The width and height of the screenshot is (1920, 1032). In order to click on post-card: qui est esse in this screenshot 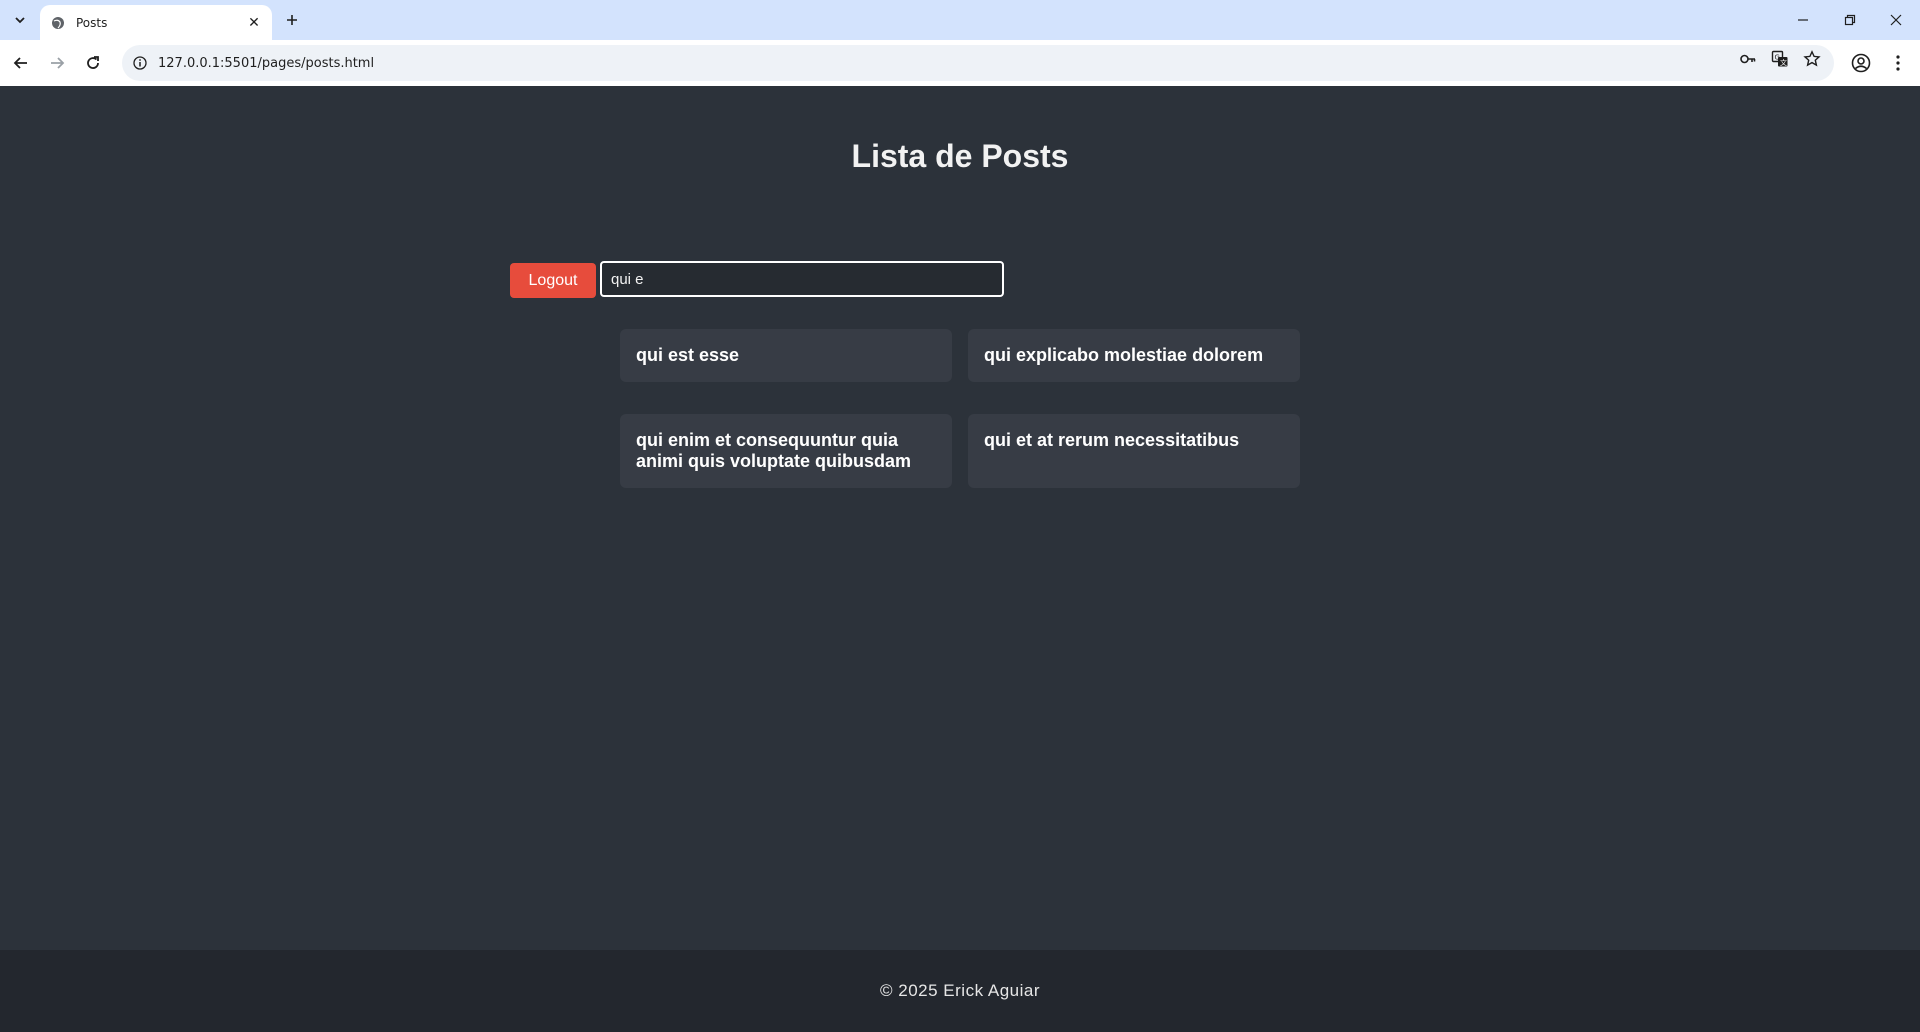, I will do `click(786, 355)`.